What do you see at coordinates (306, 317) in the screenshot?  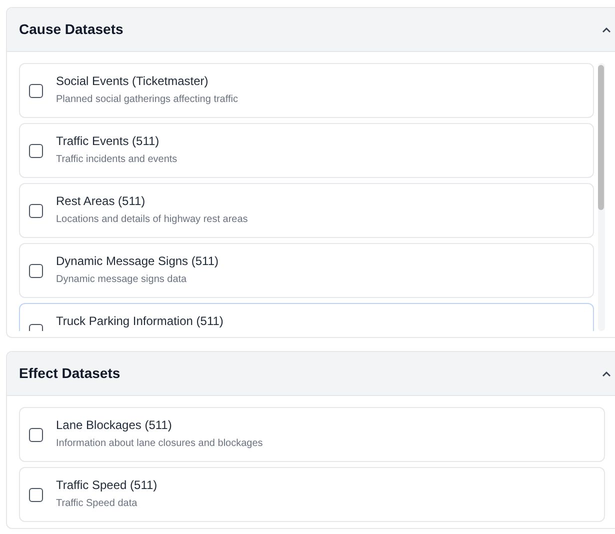 I see `dataset-card: Truck Parking Information (511)` at bounding box center [306, 317].